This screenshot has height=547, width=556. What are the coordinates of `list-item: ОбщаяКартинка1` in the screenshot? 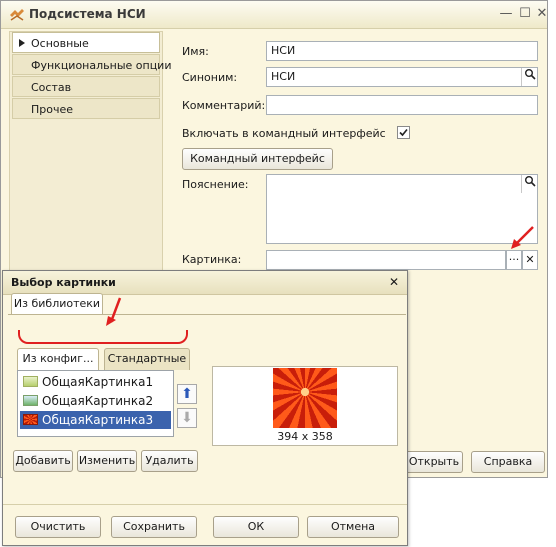 It's located at (95, 382).